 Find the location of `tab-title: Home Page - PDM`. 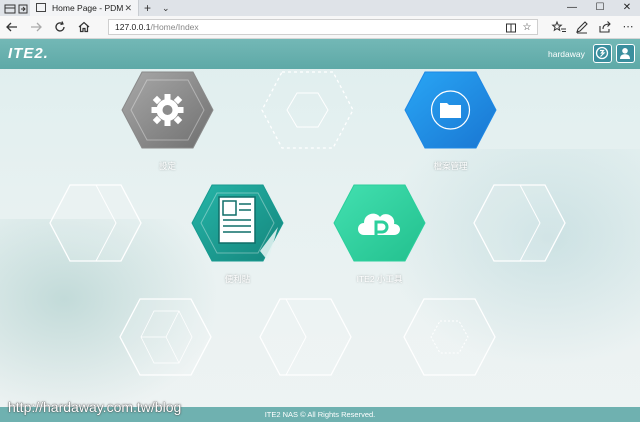

tab-title: Home Page - PDM is located at coordinates (88, 8).